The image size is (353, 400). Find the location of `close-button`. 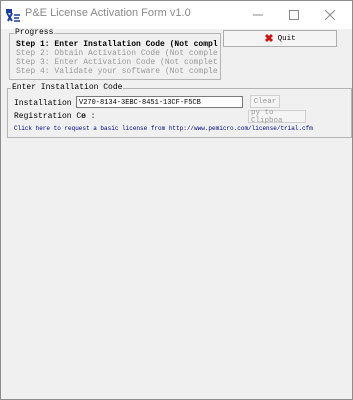

close-button is located at coordinates (330, 15).